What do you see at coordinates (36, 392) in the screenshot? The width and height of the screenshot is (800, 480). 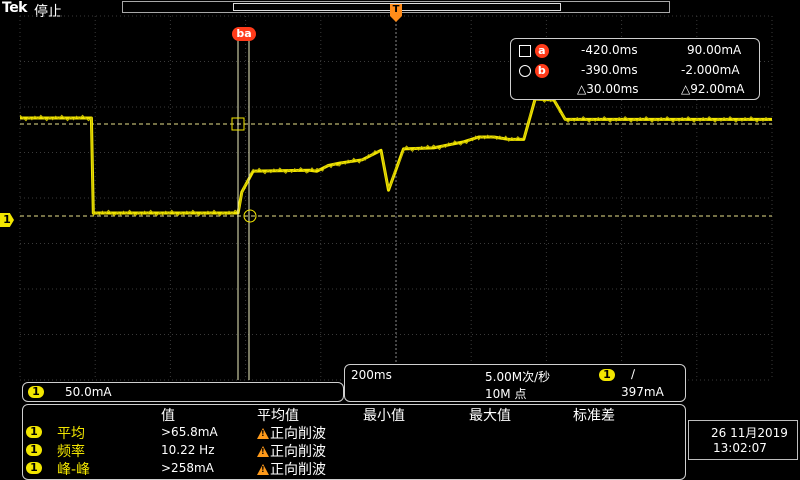 I see `channel-1-badge: 1` at bounding box center [36, 392].